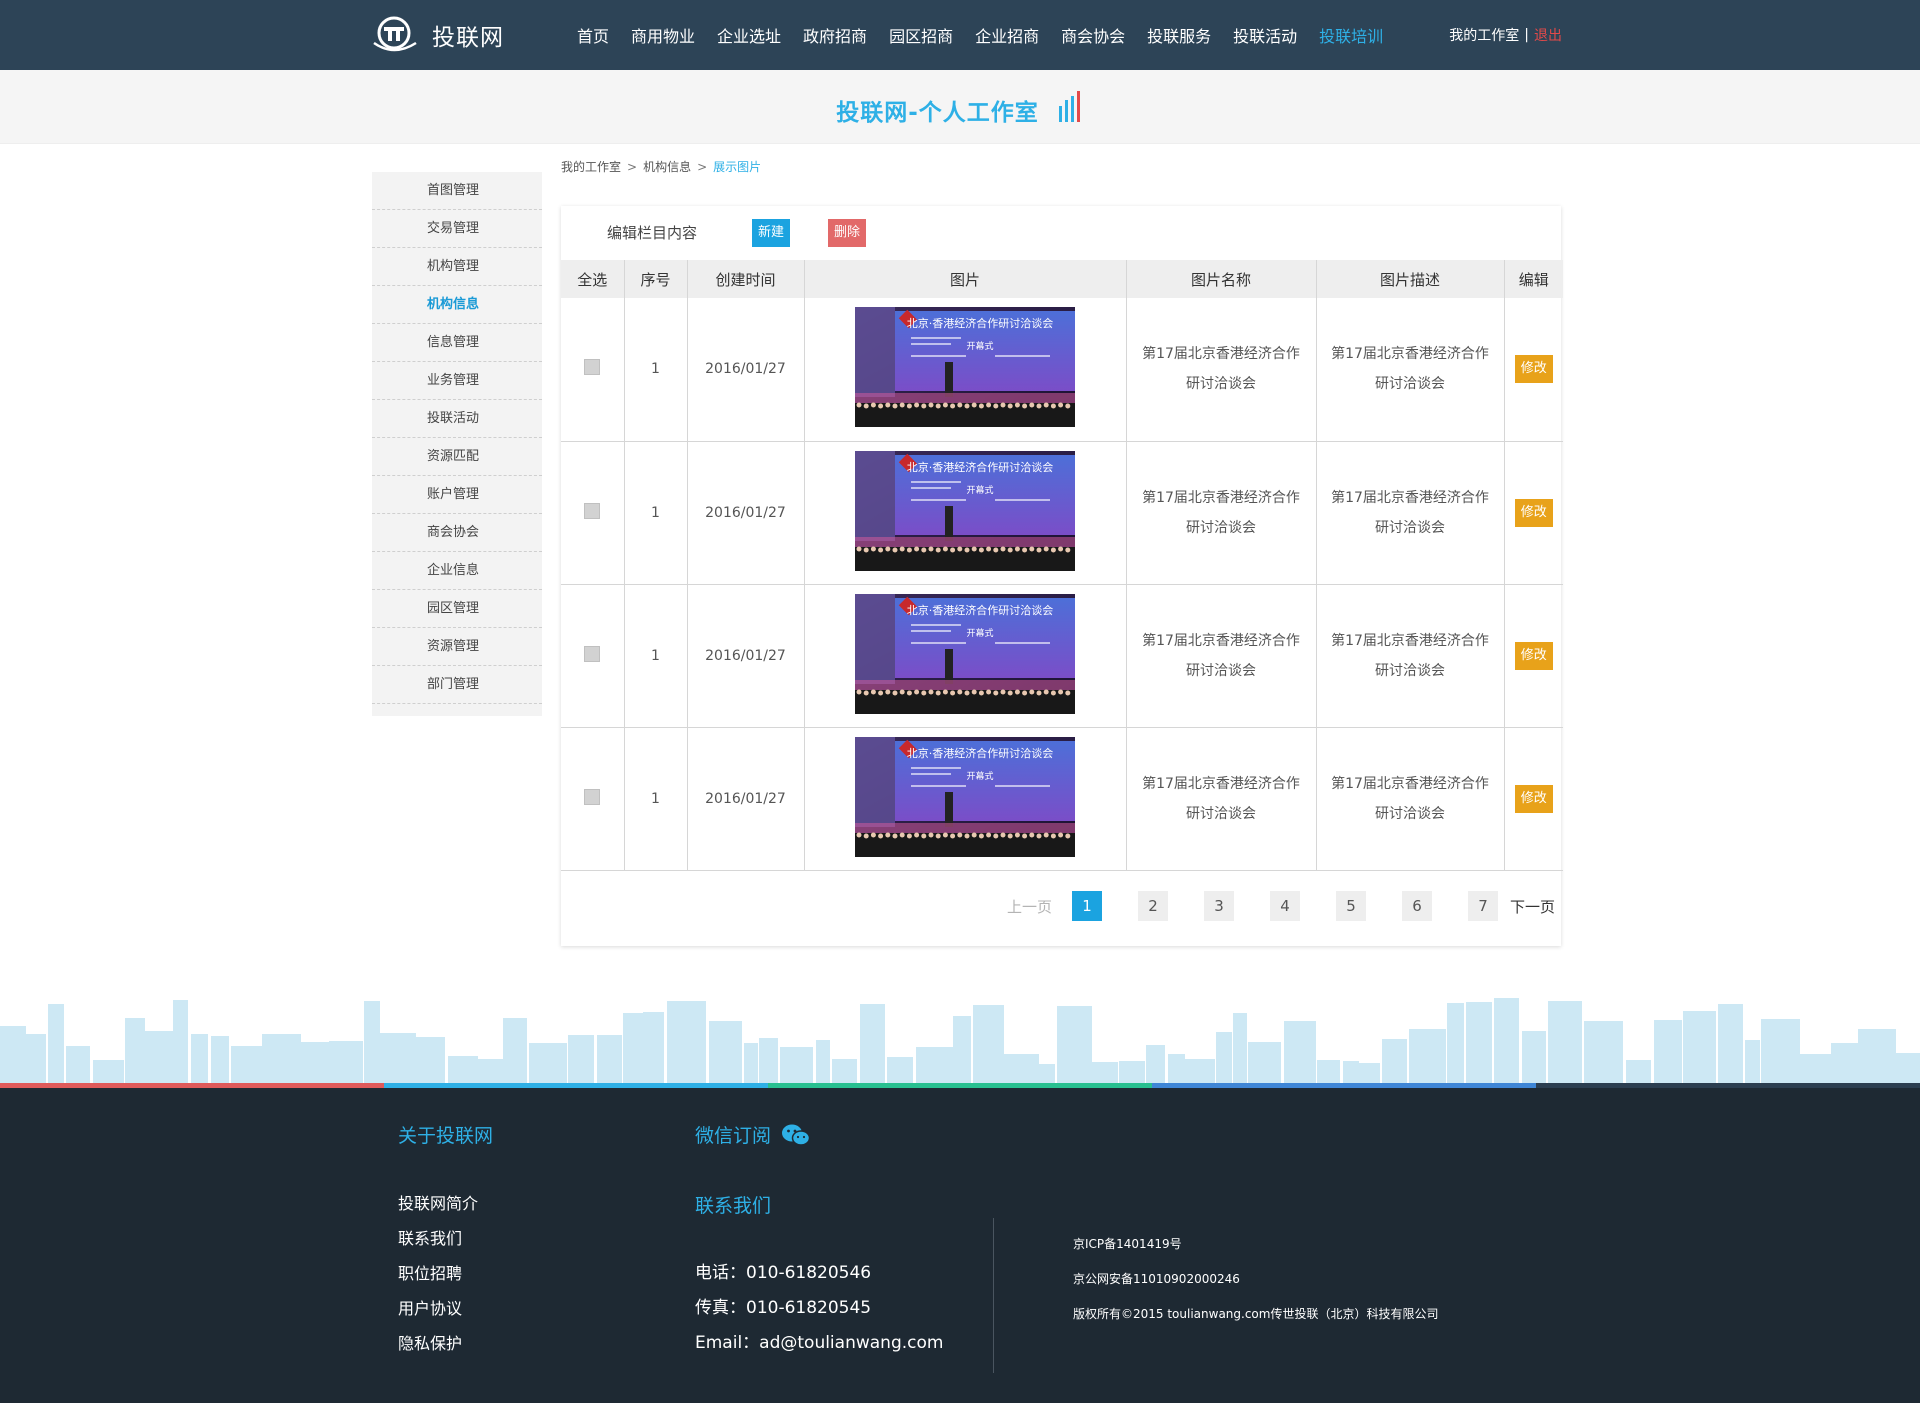 The width and height of the screenshot is (1920, 1403). What do you see at coordinates (457, 609) in the screenshot?
I see `sidebar-item-park-management: 园区管理` at bounding box center [457, 609].